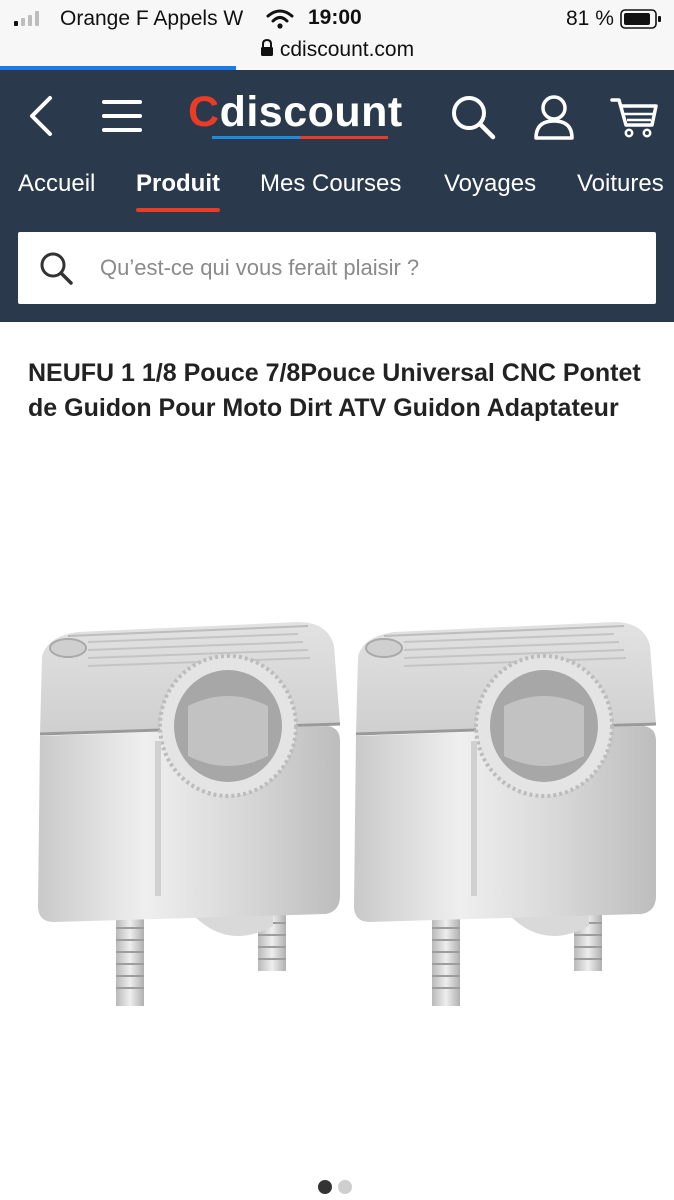 The image size is (674, 1200). What do you see at coordinates (335, 1187) in the screenshot?
I see `image-pager` at bounding box center [335, 1187].